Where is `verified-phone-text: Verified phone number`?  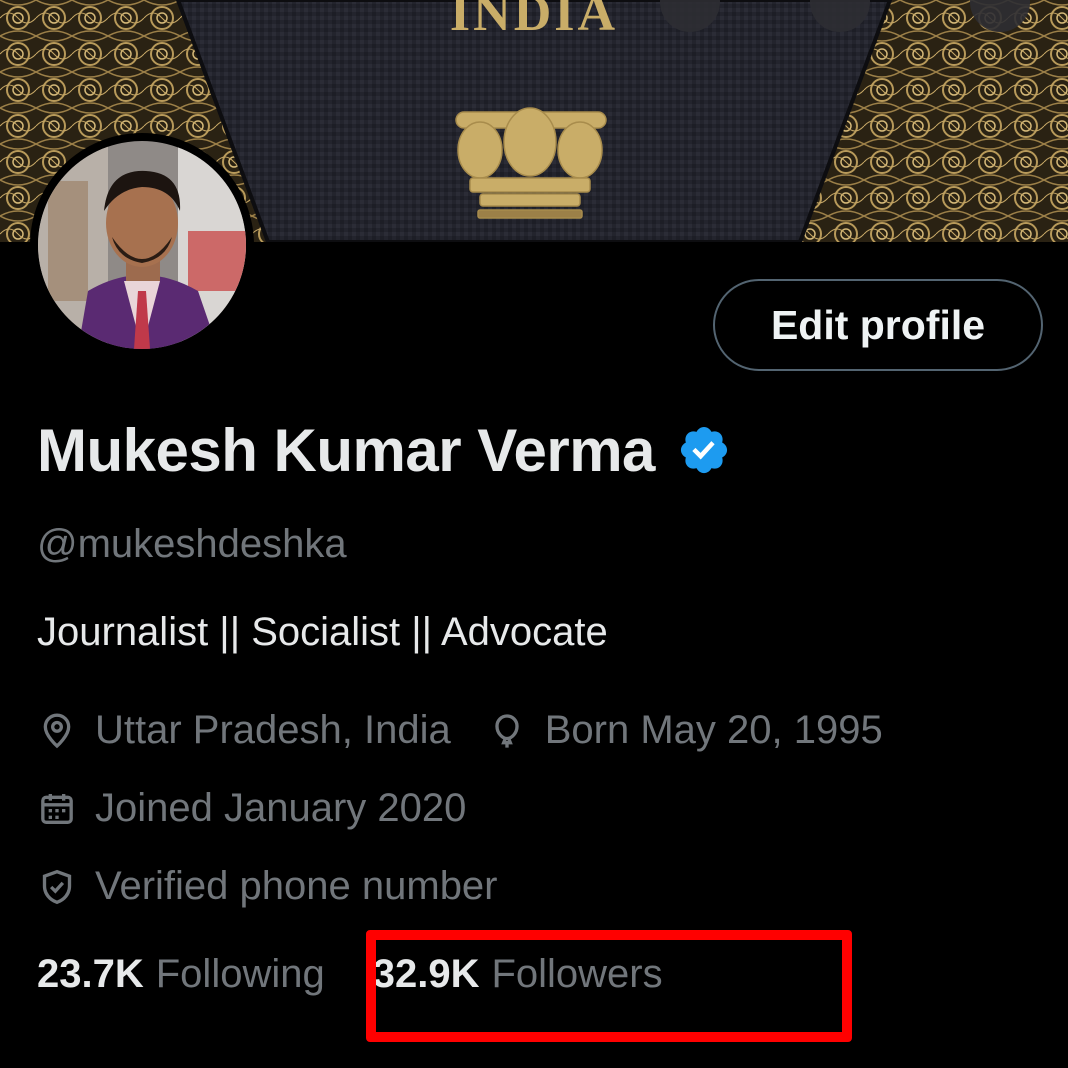 verified-phone-text: Verified phone number is located at coordinates (296, 886).